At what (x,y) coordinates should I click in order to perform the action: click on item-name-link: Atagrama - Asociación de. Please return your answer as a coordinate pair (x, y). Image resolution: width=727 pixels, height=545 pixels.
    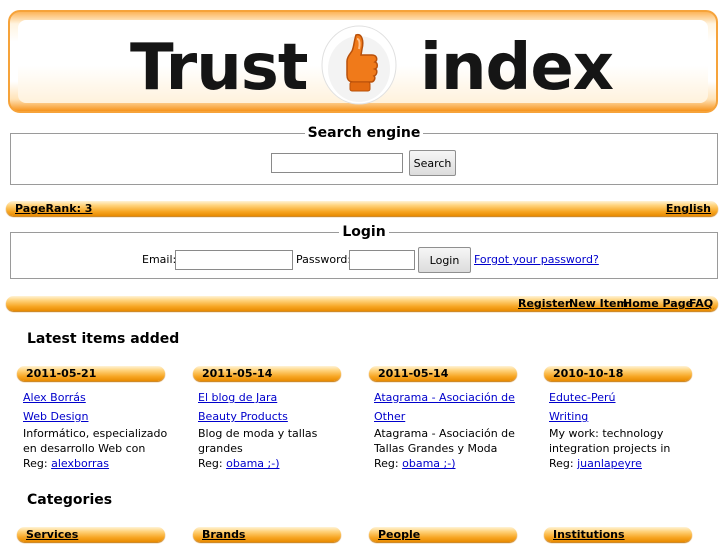
    Looking at the image, I should click on (444, 397).